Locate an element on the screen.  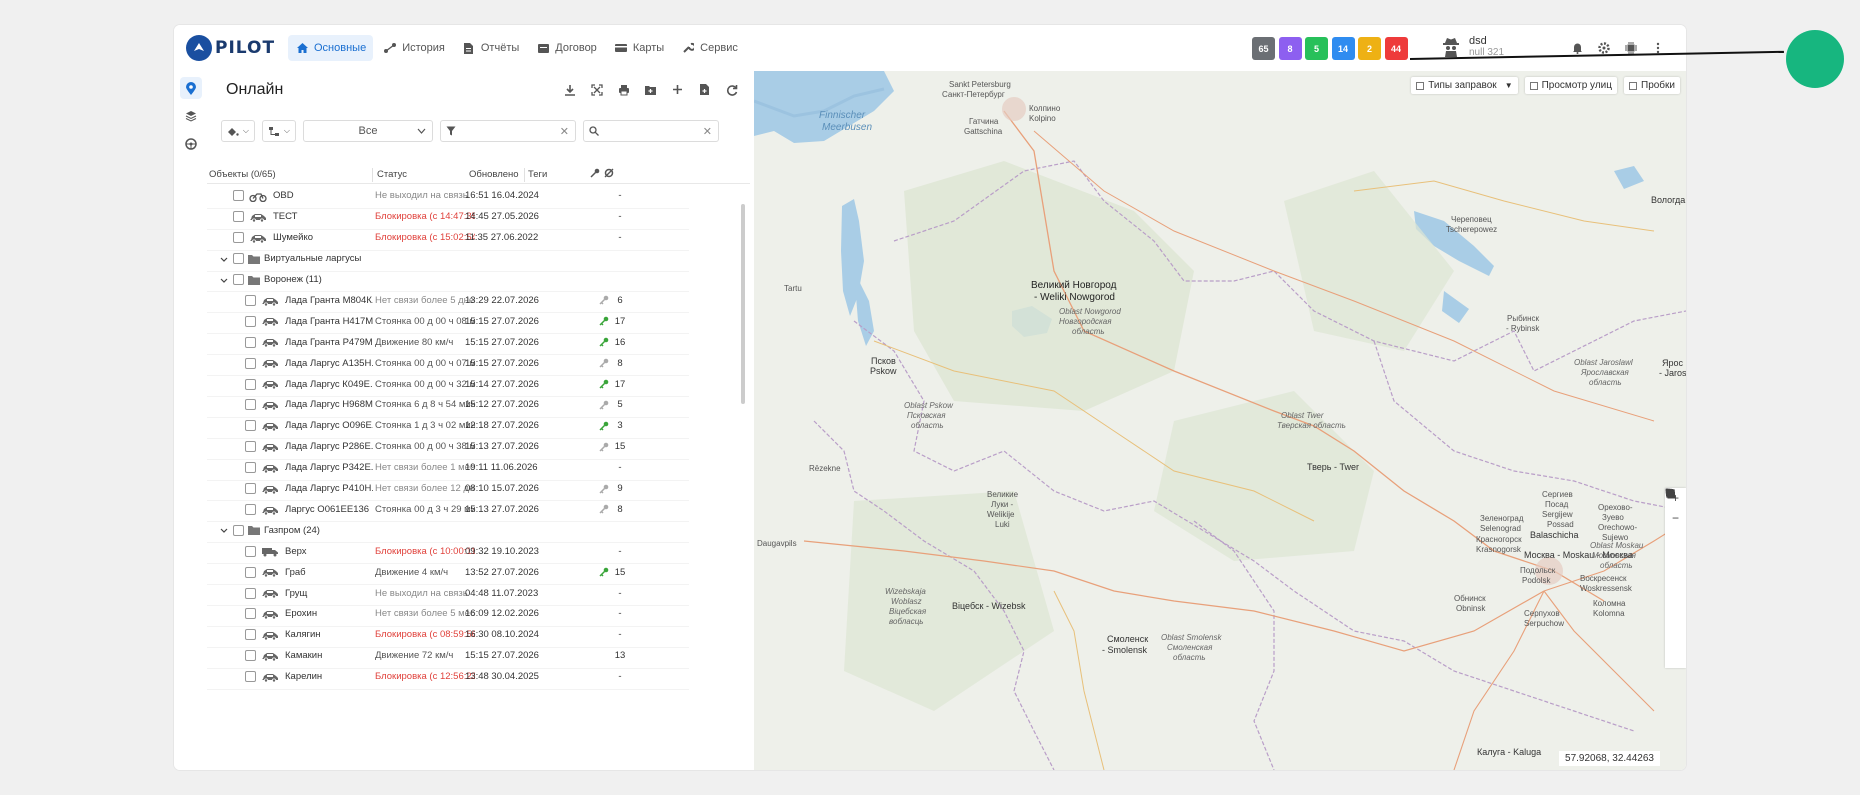
col-objects: Объекты (0/65) is located at coordinates (242, 174).